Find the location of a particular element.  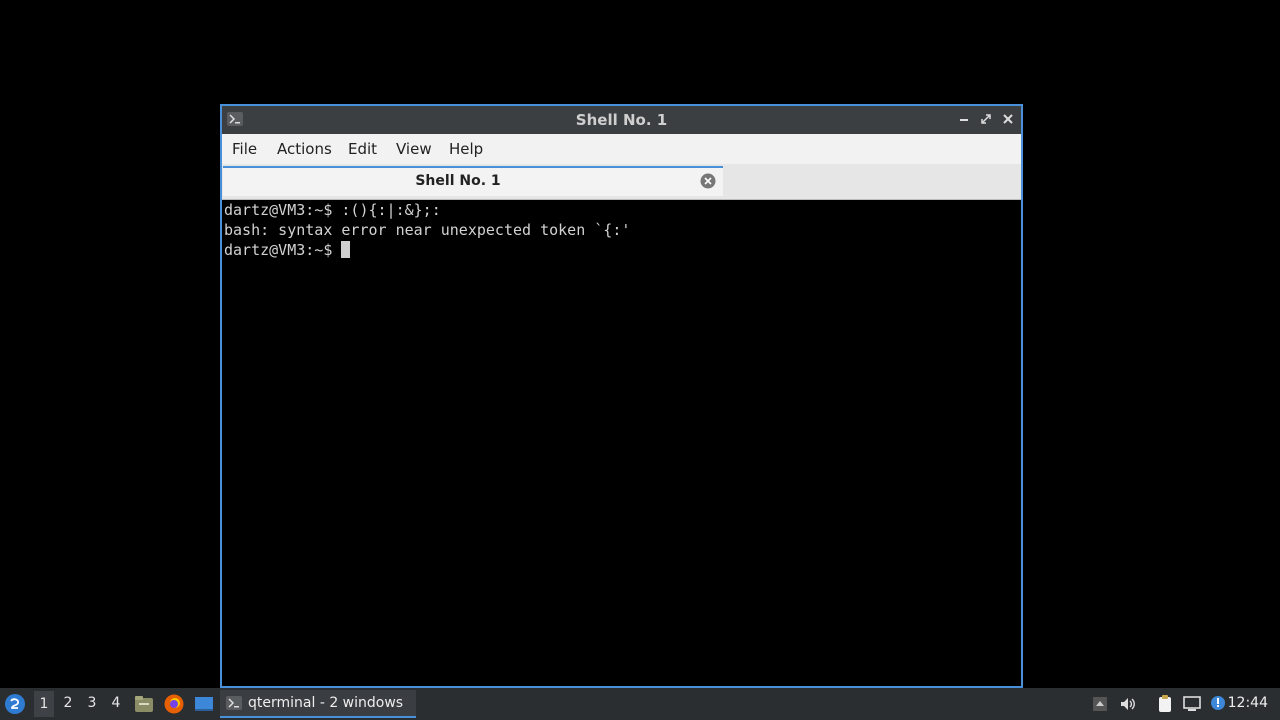

terminal-prompt-line: dartz@VM3:~$ is located at coordinates (622, 250).